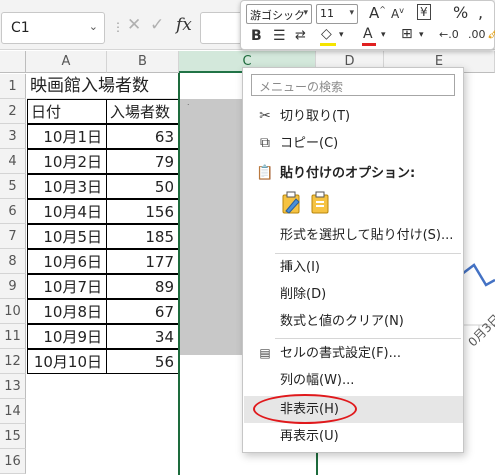 Image resolution: width=495 pixels, height=475 pixels. I want to click on row-header-6: 6, so click(13, 211).